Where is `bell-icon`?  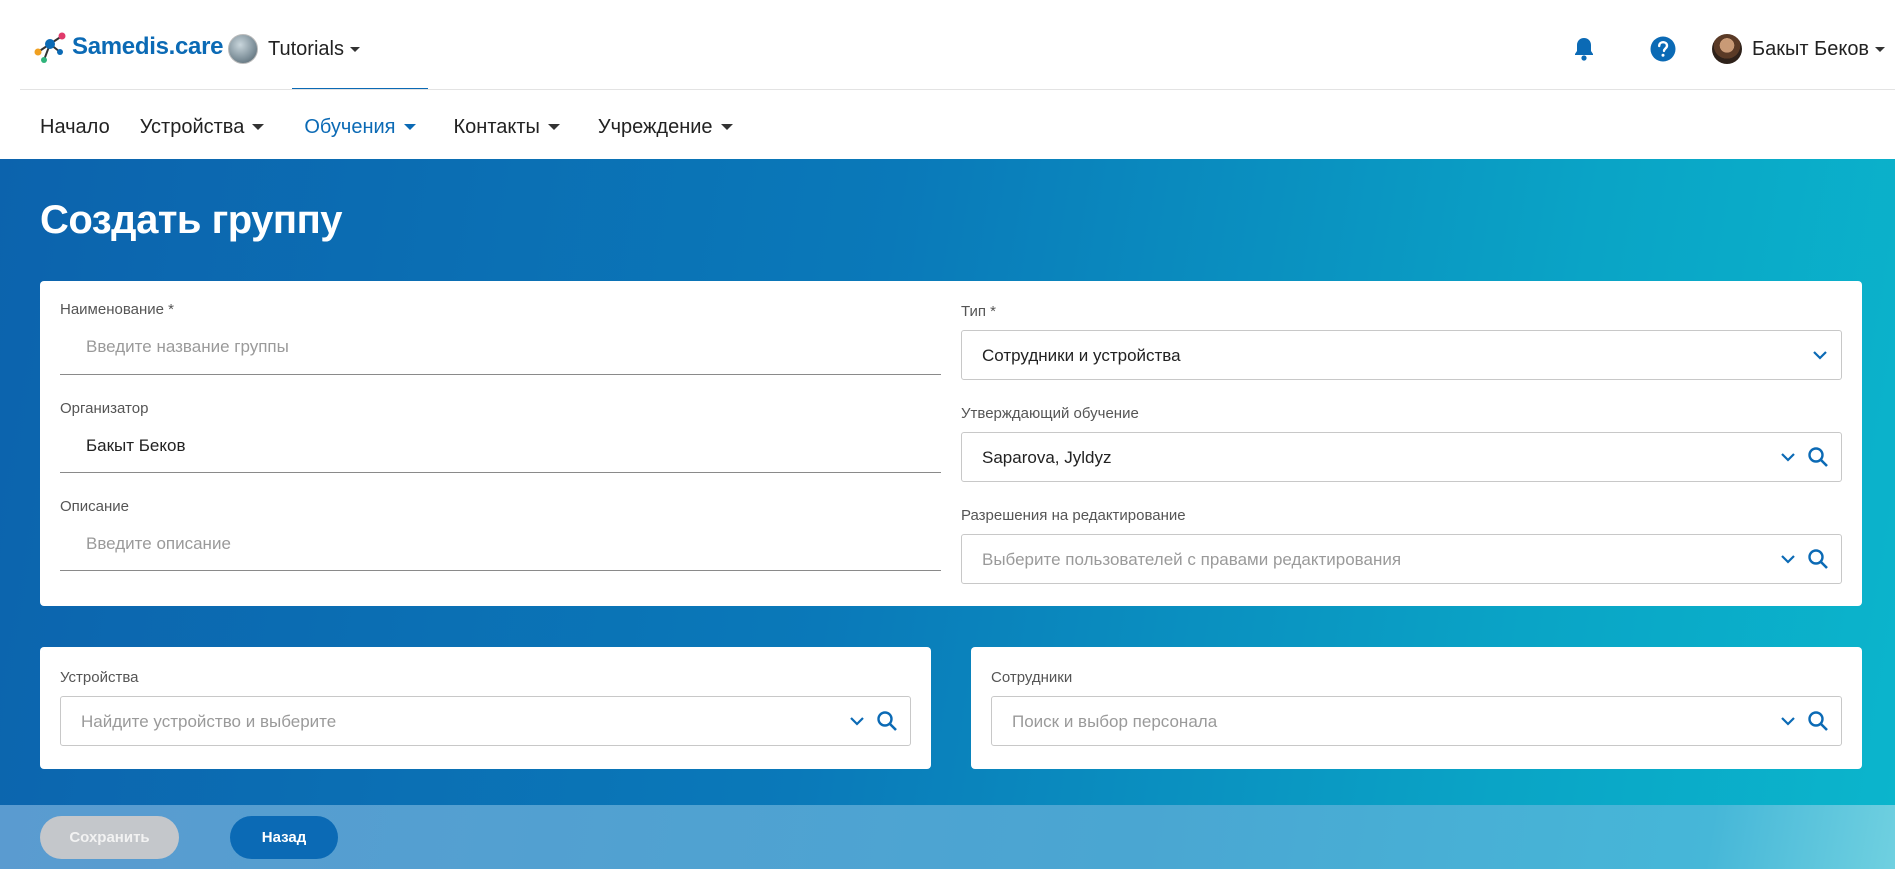
bell-icon is located at coordinates (1584, 49).